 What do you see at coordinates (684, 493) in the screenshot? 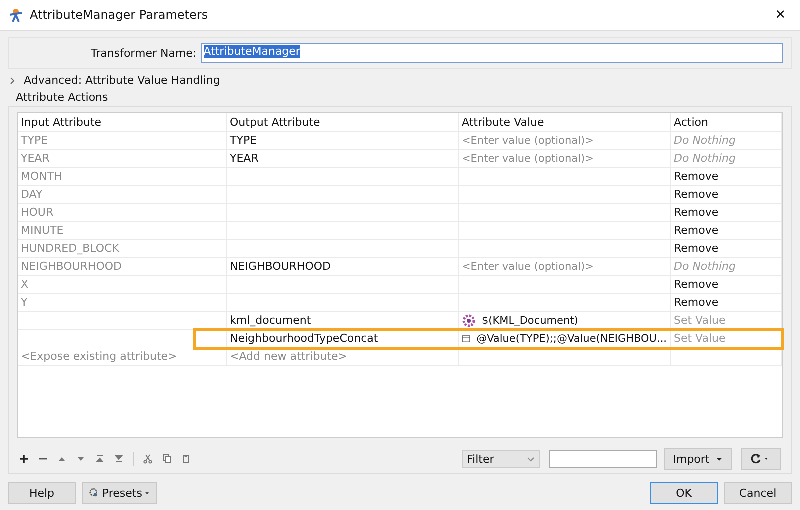
I see `ok-button: OK` at bounding box center [684, 493].